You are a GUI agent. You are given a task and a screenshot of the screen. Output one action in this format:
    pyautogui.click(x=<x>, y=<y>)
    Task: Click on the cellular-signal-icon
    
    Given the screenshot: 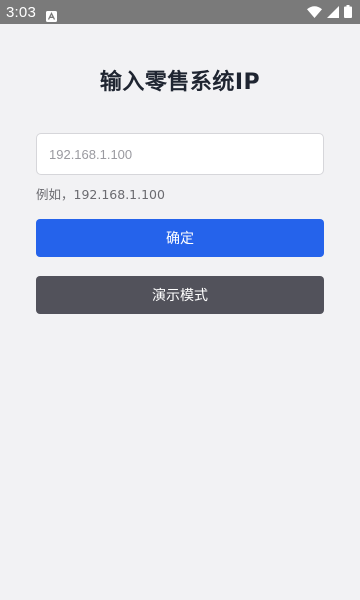 What is the action you would take?
    pyautogui.click(x=333, y=12)
    